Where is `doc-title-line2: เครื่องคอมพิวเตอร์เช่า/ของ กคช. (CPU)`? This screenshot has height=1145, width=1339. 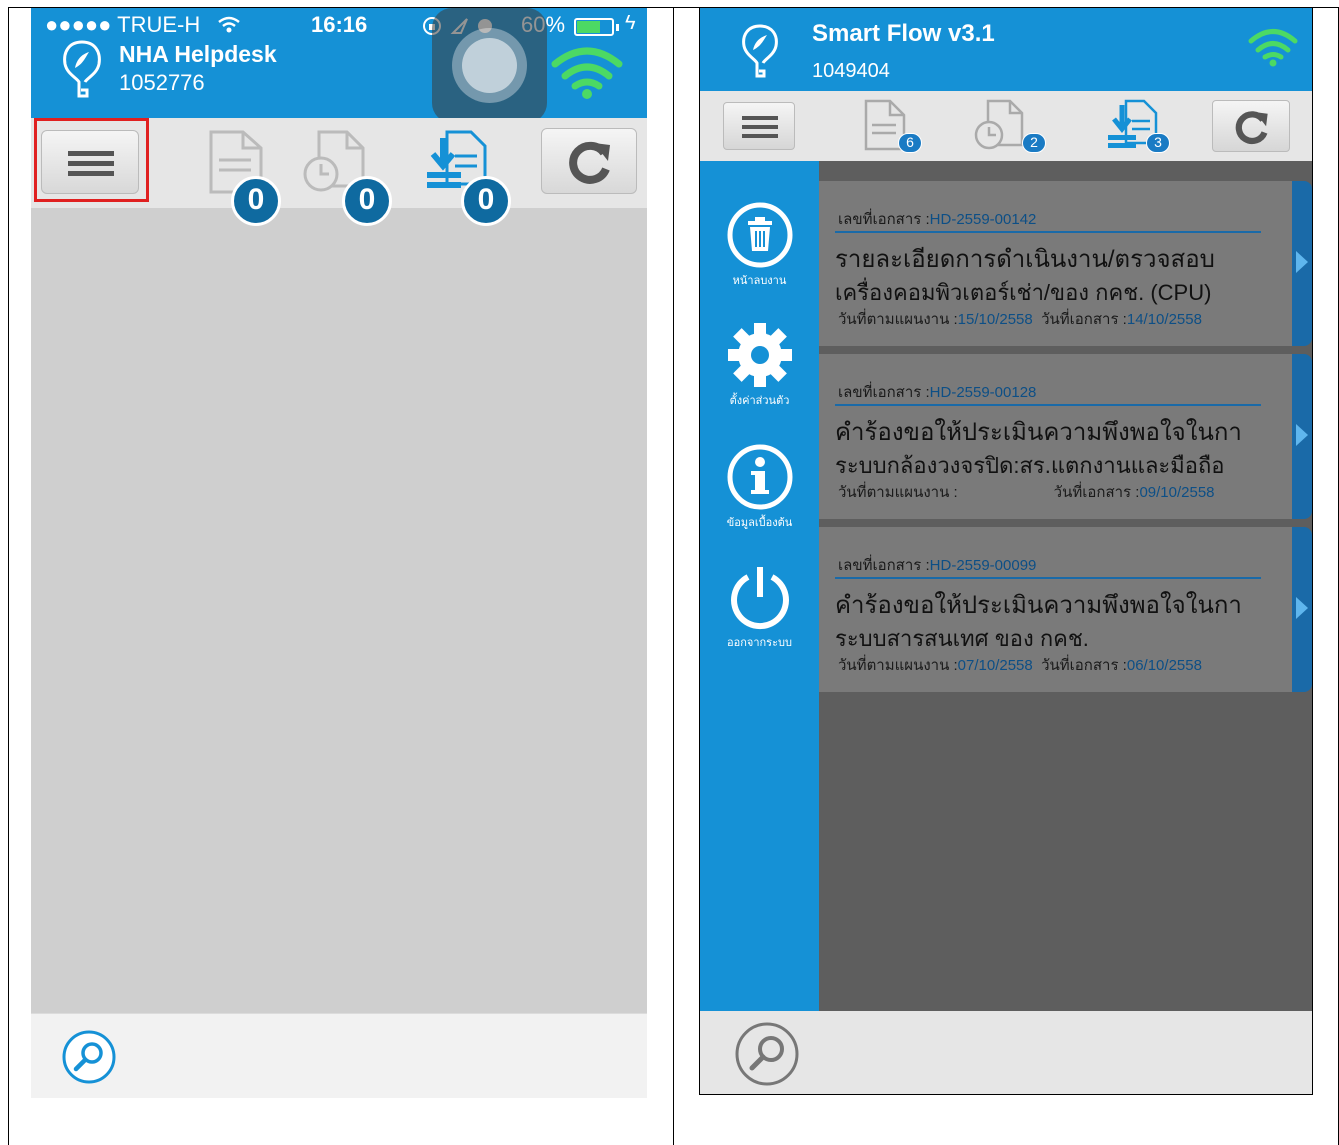 doc-title-line2: เครื่องคอมพิวเตอร์เช่า/ของ กคช. (CPU) is located at coordinates (1023, 292).